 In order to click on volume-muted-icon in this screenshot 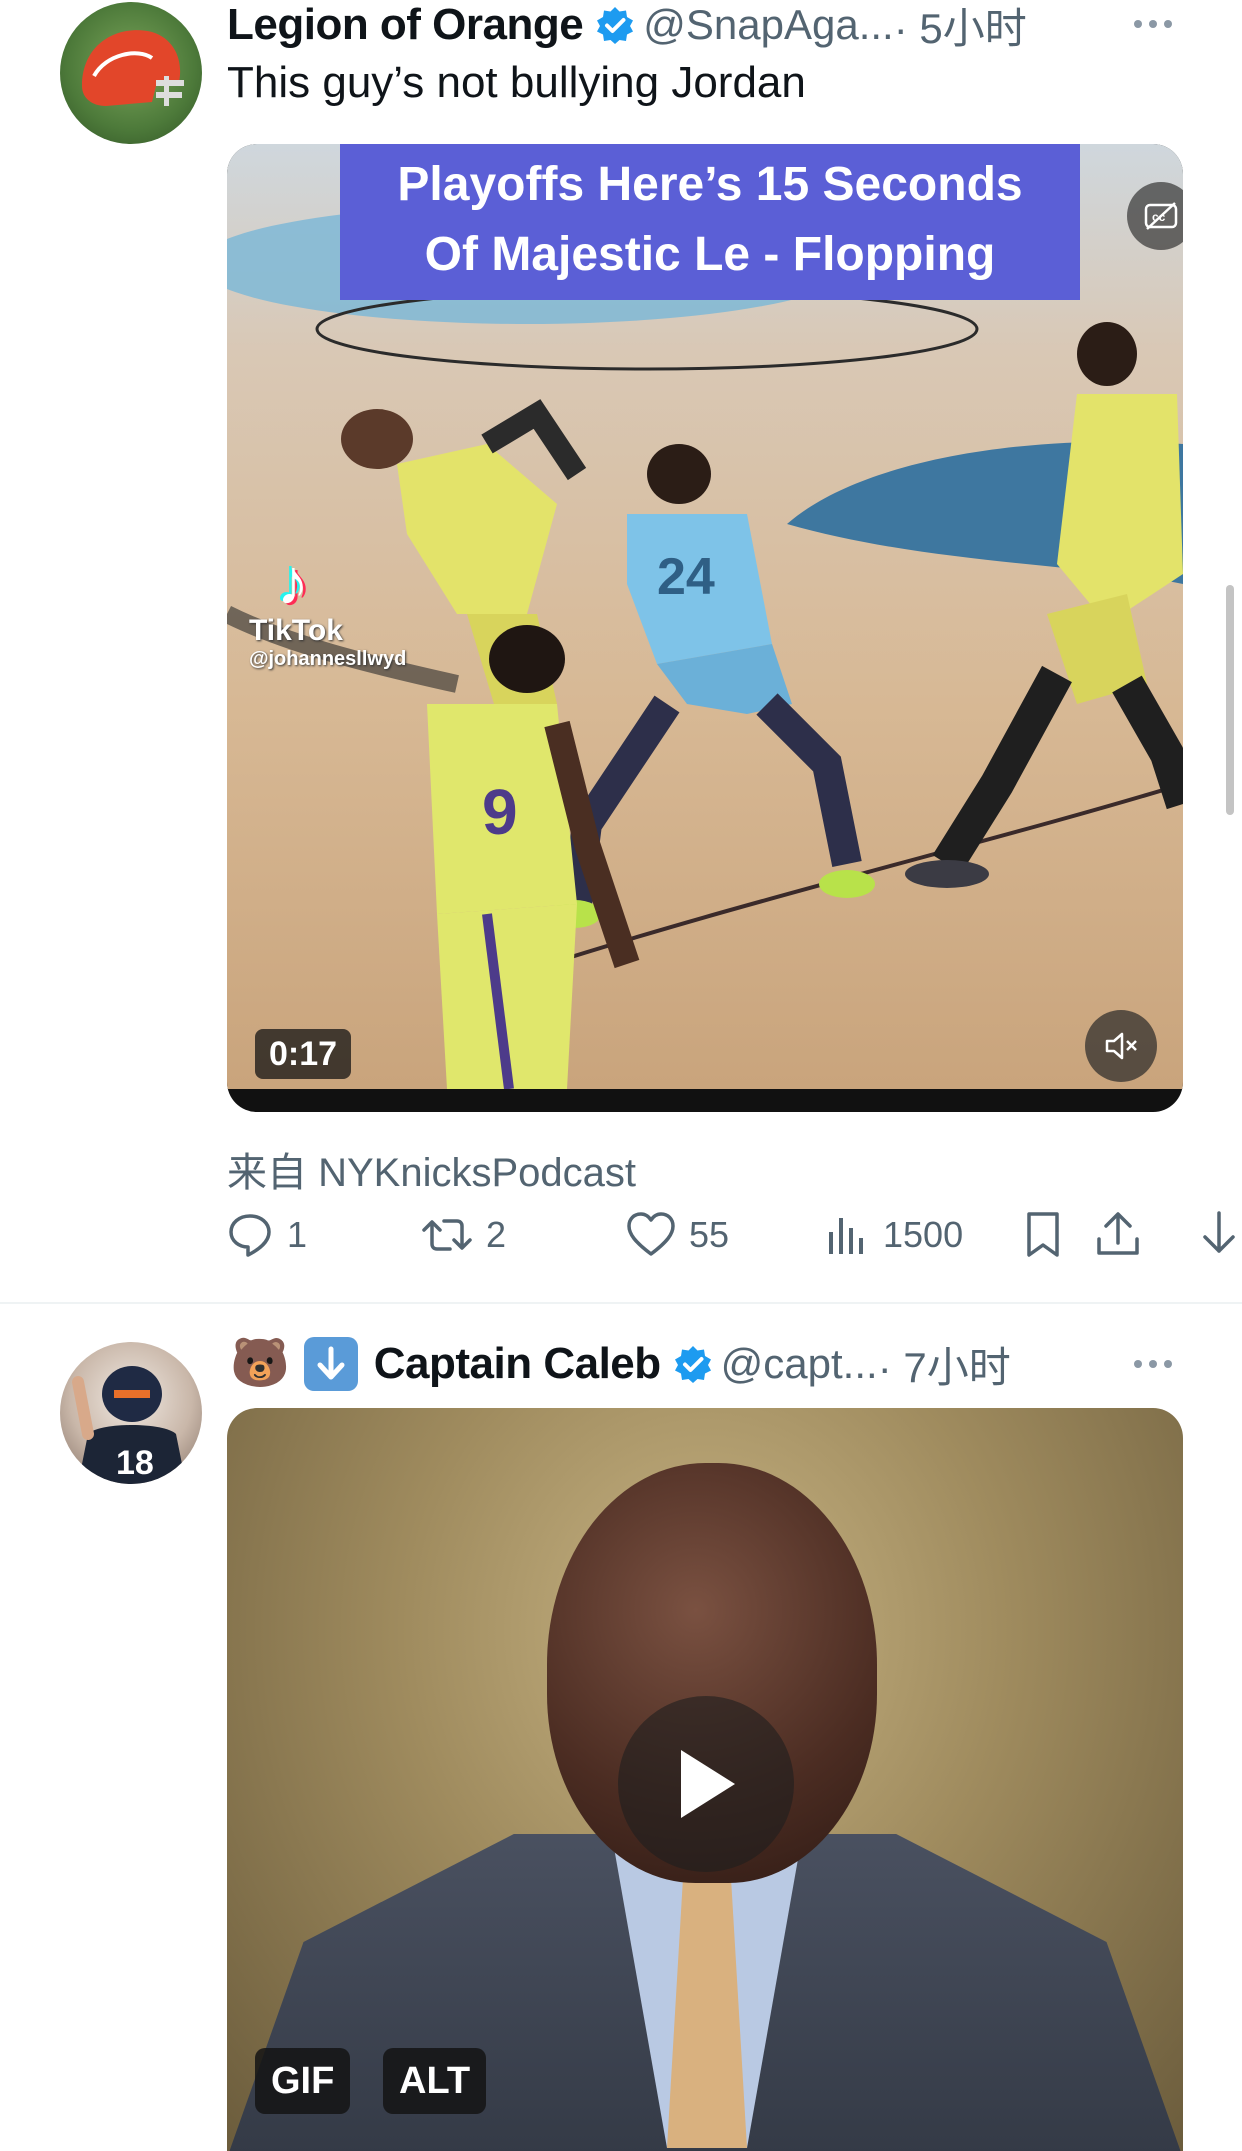, I will do `click(1121, 1046)`.